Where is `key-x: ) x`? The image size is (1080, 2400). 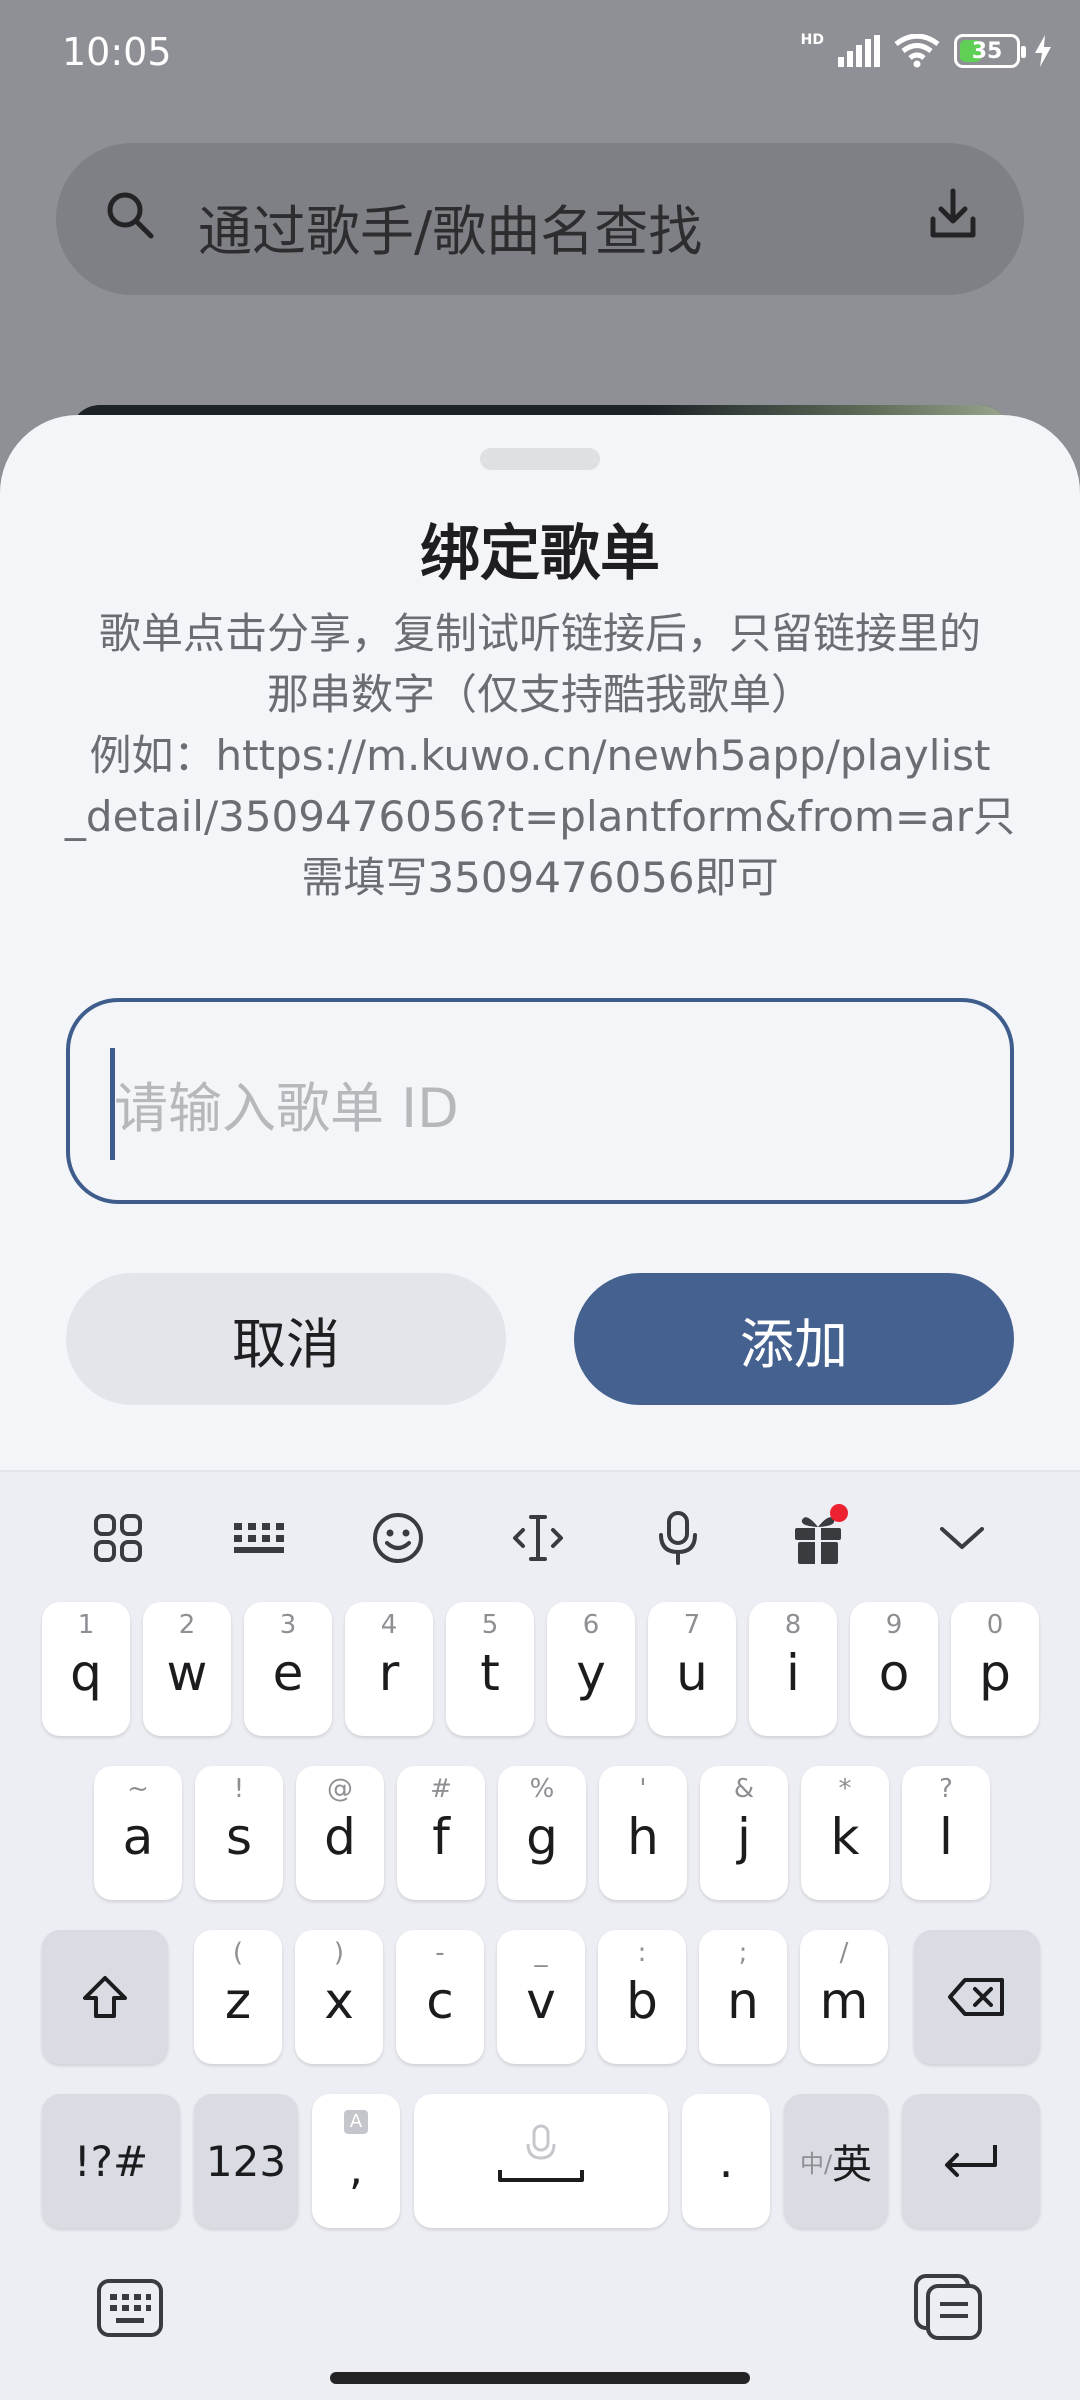 key-x: ) x is located at coordinates (339, 1997).